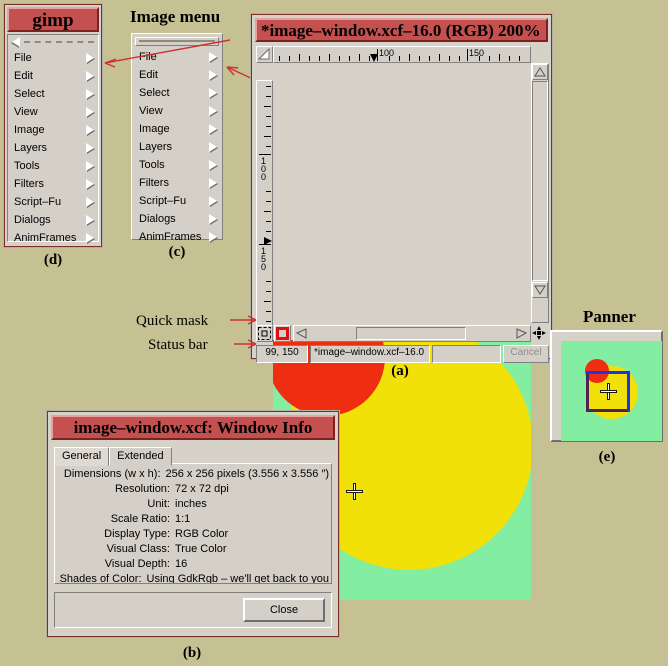  Describe the element at coordinates (183, 519) in the screenshot. I see `info-row-value: 1:1` at that location.